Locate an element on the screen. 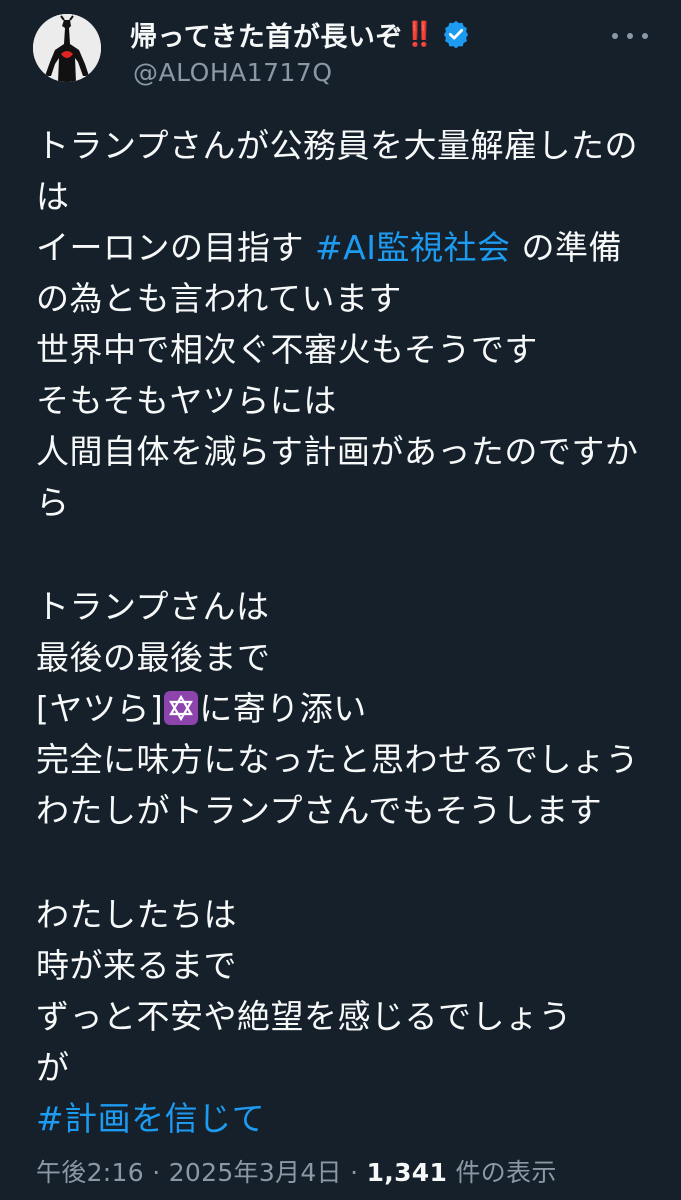 Image resolution: width=681 pixels, height=1200 pixels. tweet-time: 午後2:16 is located at coordinates (90, 1172).